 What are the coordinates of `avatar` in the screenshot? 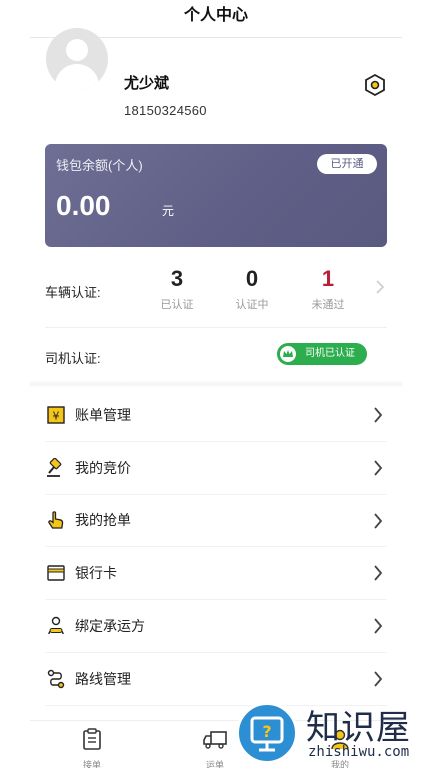 It's located at (77, 59).